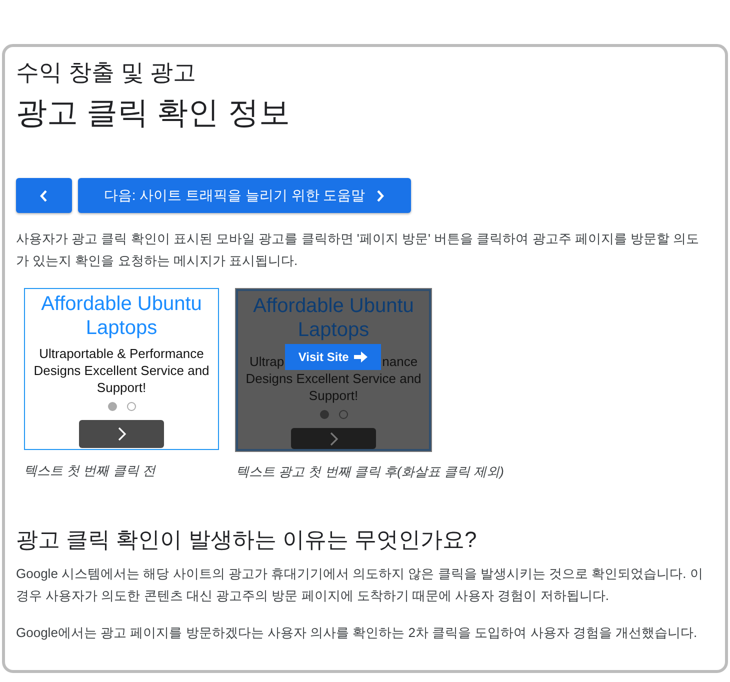  I want to click on section-heading: 광고 클릭 확인이 발생하는 이유는 무엇인가요?, so click(247, 540).